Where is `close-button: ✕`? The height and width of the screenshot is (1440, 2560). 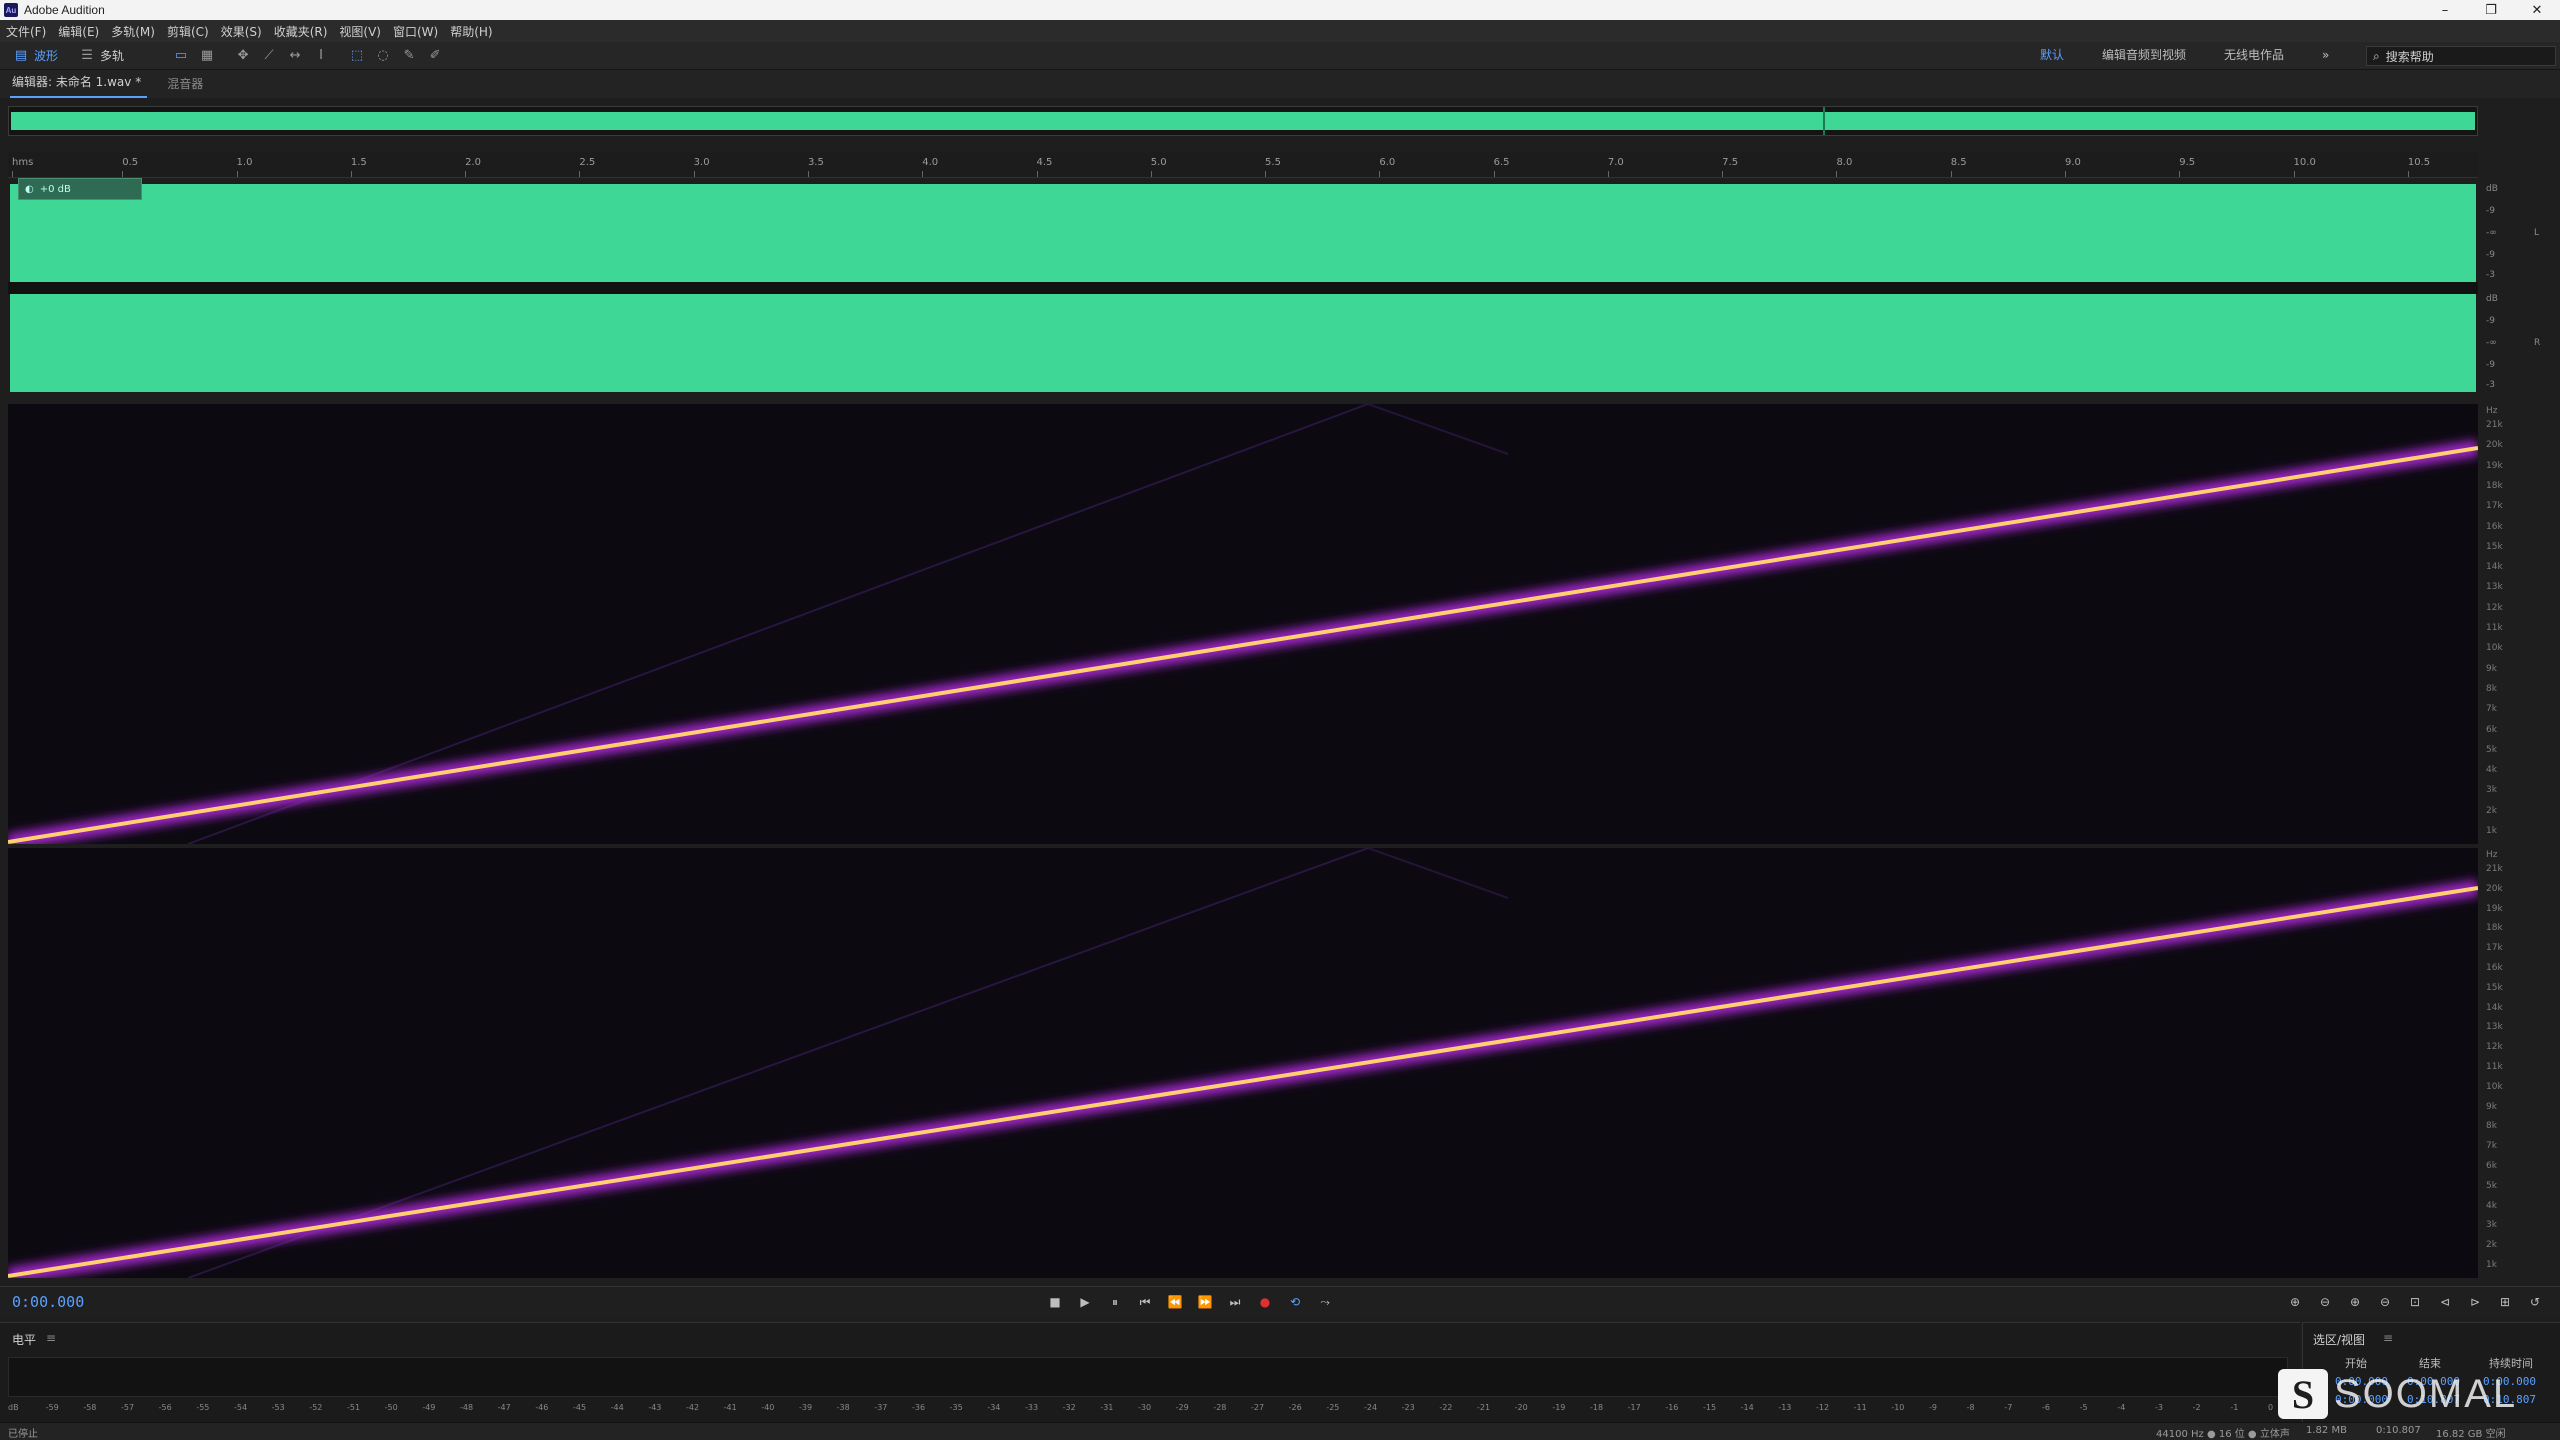 close-button: ✕ is located at coordinates (2537, 10).